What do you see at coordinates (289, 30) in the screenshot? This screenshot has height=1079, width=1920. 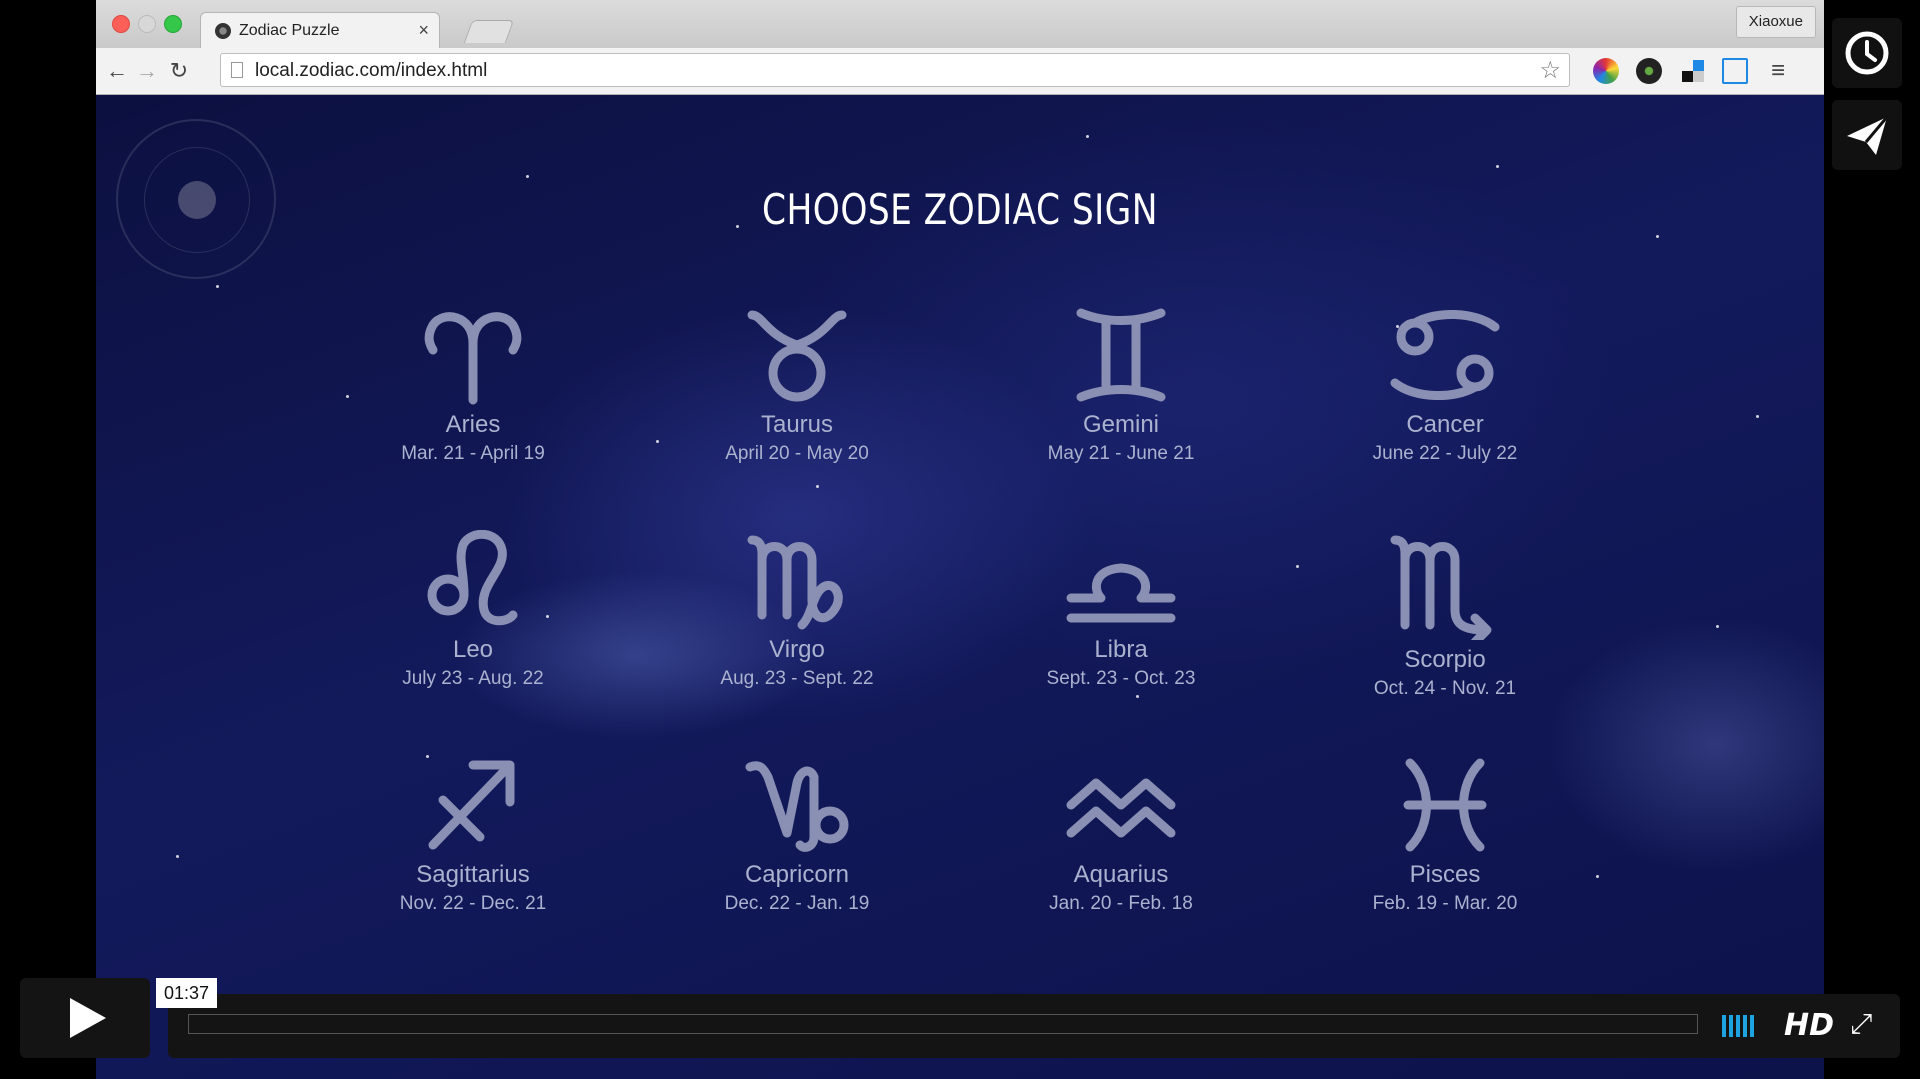 I see `tab-title: Zodiac Puzzle` at bounding box center [289, 30].